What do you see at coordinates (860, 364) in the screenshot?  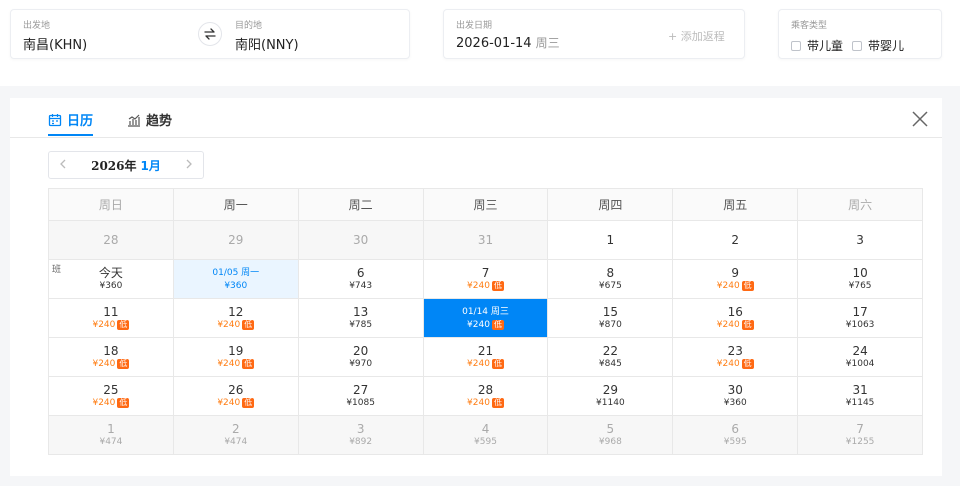 I see `day-price: ¥1004` at bounding box center [860, 364].